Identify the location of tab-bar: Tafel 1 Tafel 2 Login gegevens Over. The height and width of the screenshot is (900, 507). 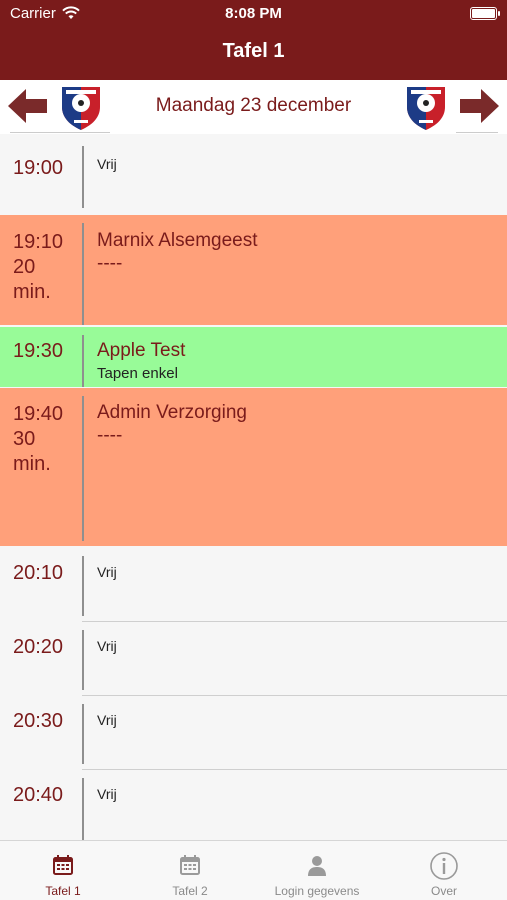
(253, 870).